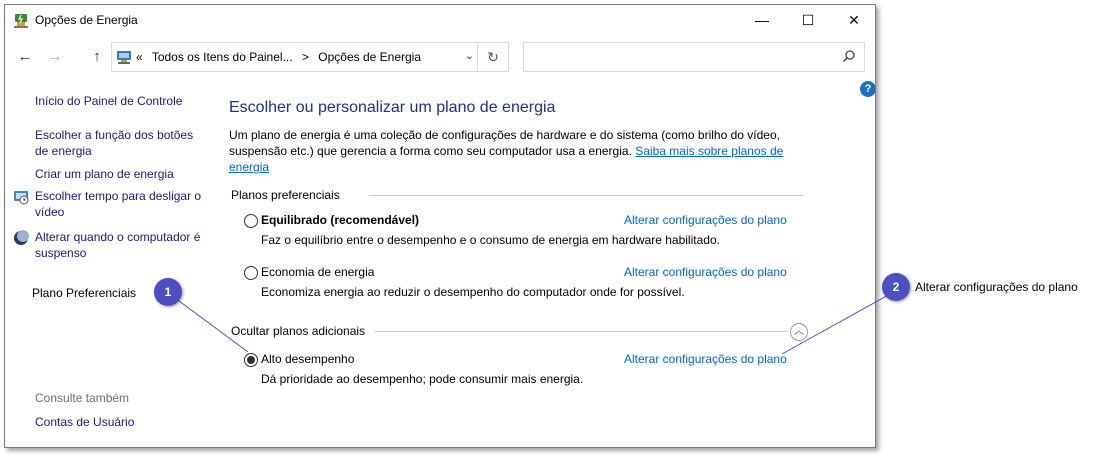  What do you see at coordinates (853, 20) in the screenshot?
I see `close-button: ✕` at bounding box center [853, 20].